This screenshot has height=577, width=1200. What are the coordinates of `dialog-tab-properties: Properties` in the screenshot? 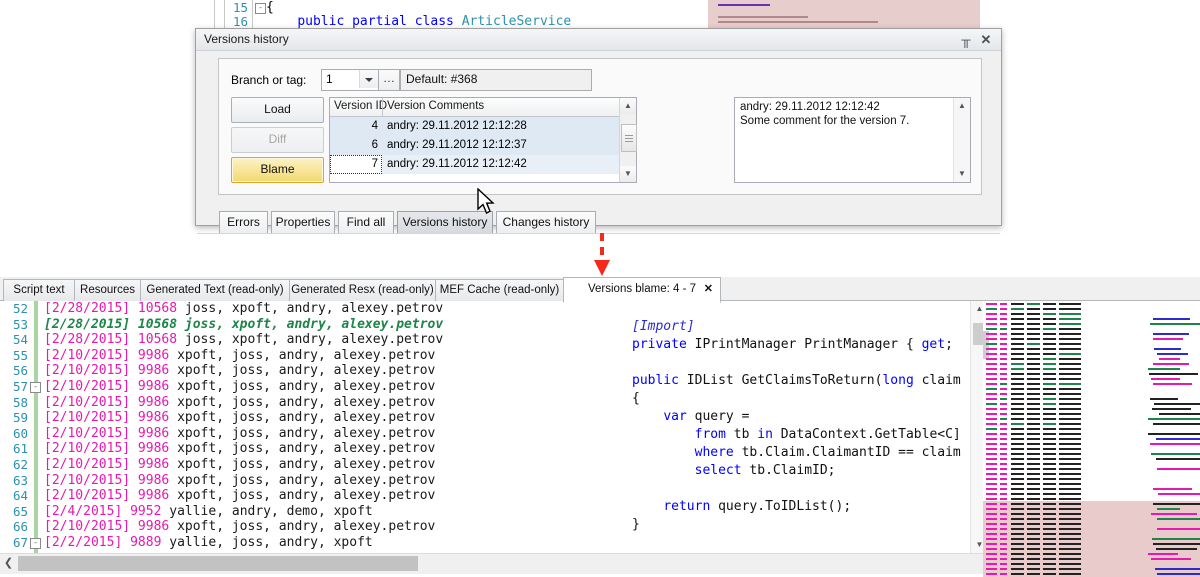 It's located at (303, 222).